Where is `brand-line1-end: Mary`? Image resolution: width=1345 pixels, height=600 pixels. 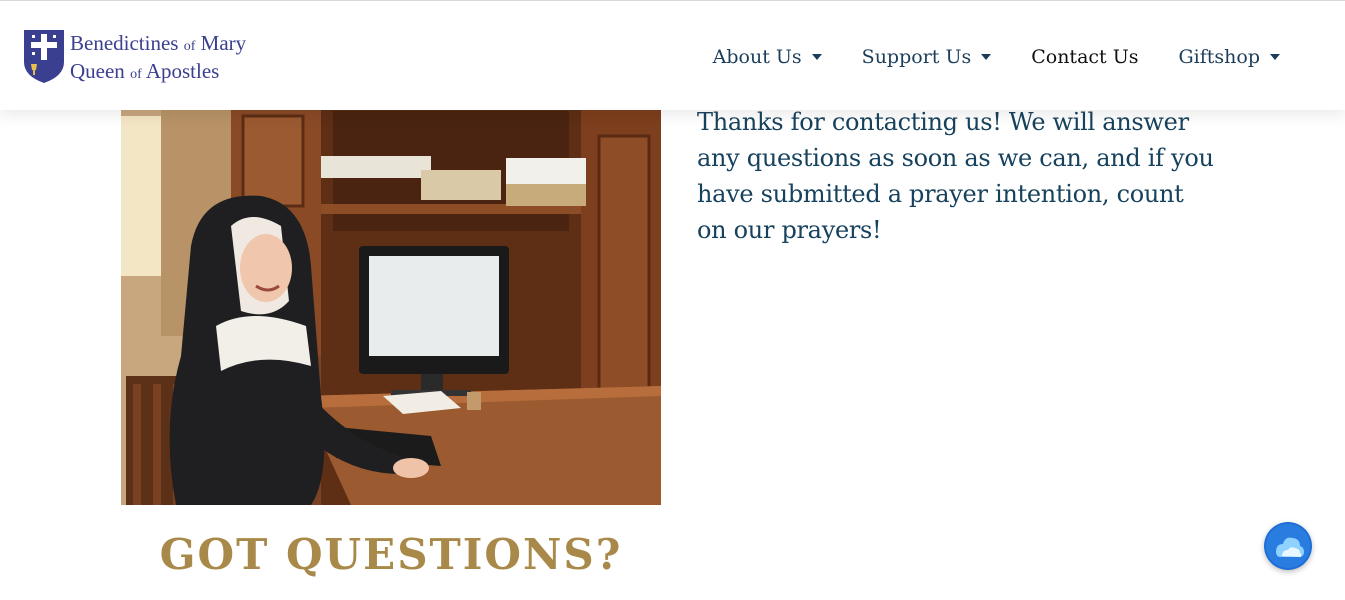 brand-line1-end: Mary is located at coordinates (223, 43).